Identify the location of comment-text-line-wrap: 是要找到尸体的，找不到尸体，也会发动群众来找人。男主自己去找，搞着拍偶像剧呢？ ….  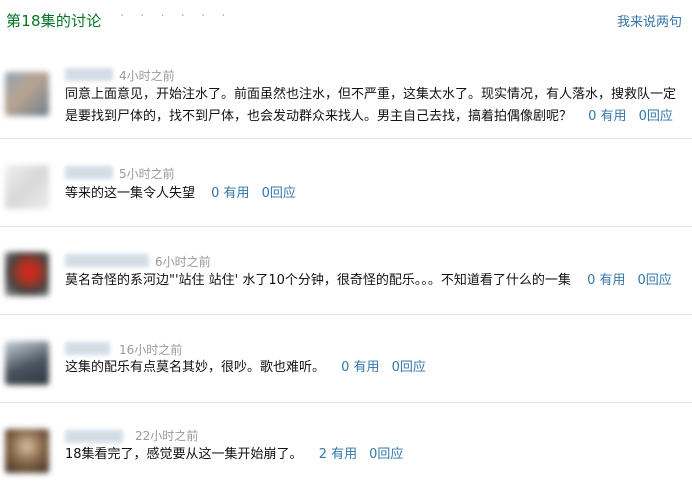
(370, 117).